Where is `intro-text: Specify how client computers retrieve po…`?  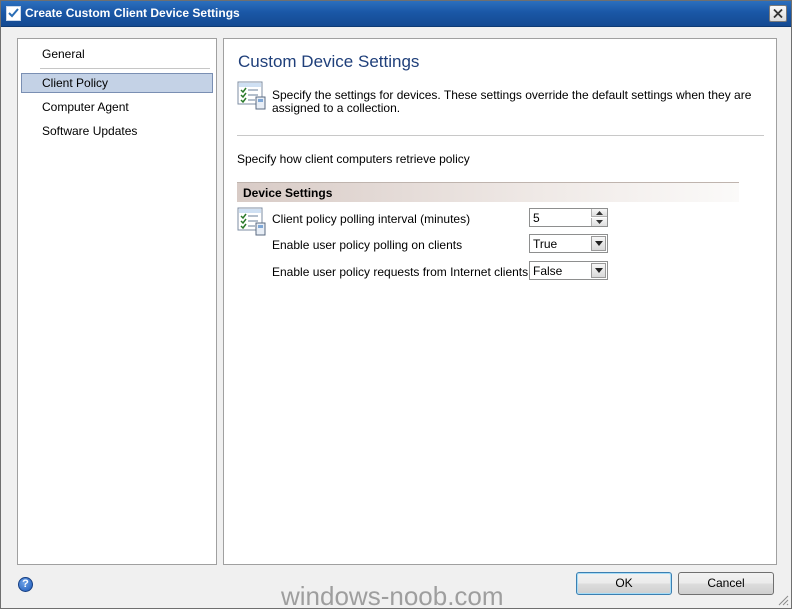
intro-text: Specify how client computers retrieve po… is located at coordinates (353, 159).